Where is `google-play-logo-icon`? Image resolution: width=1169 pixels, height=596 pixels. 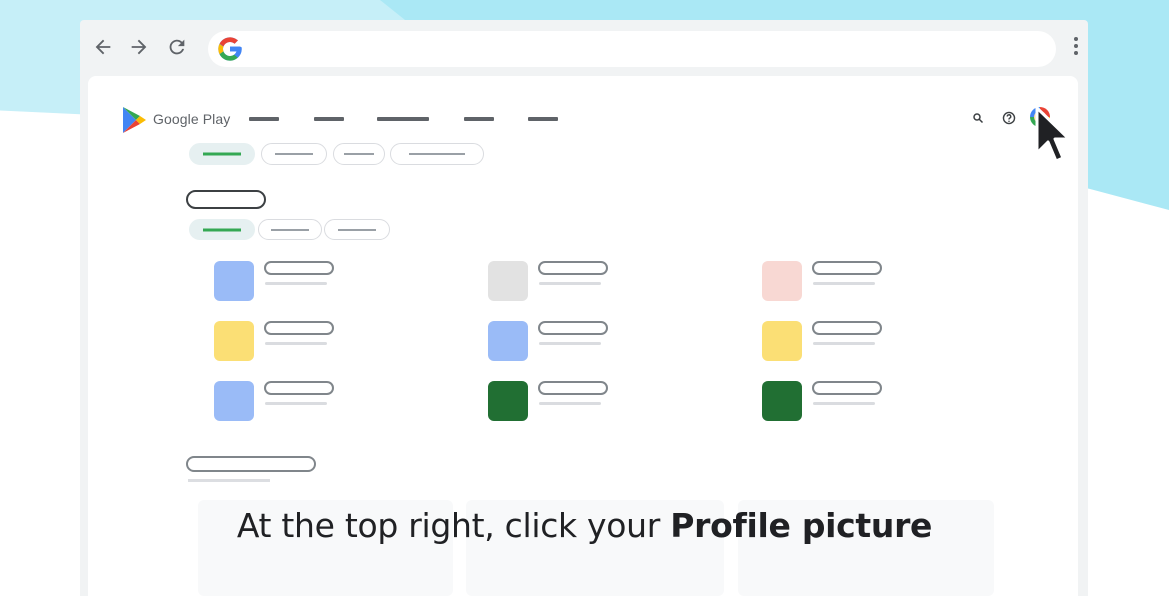
google-play-logo-icon is located at coordinates (135, 120).